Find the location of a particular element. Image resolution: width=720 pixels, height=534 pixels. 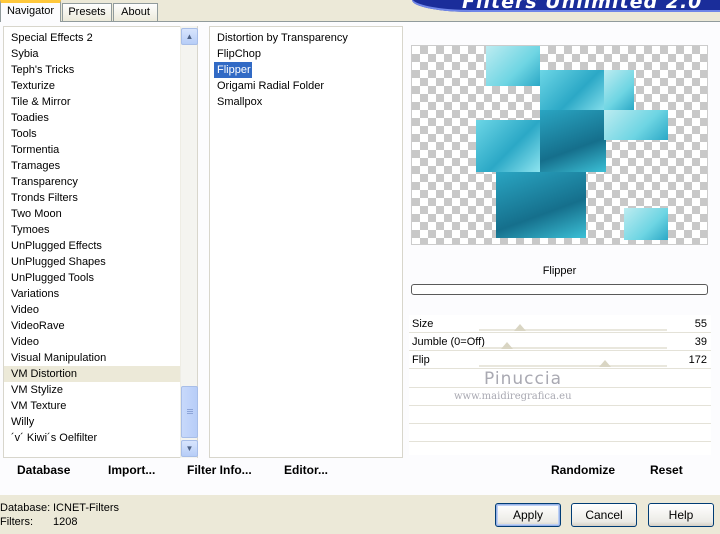

filter-item: Origami Radial Folder is located at coordinates (267, 86).